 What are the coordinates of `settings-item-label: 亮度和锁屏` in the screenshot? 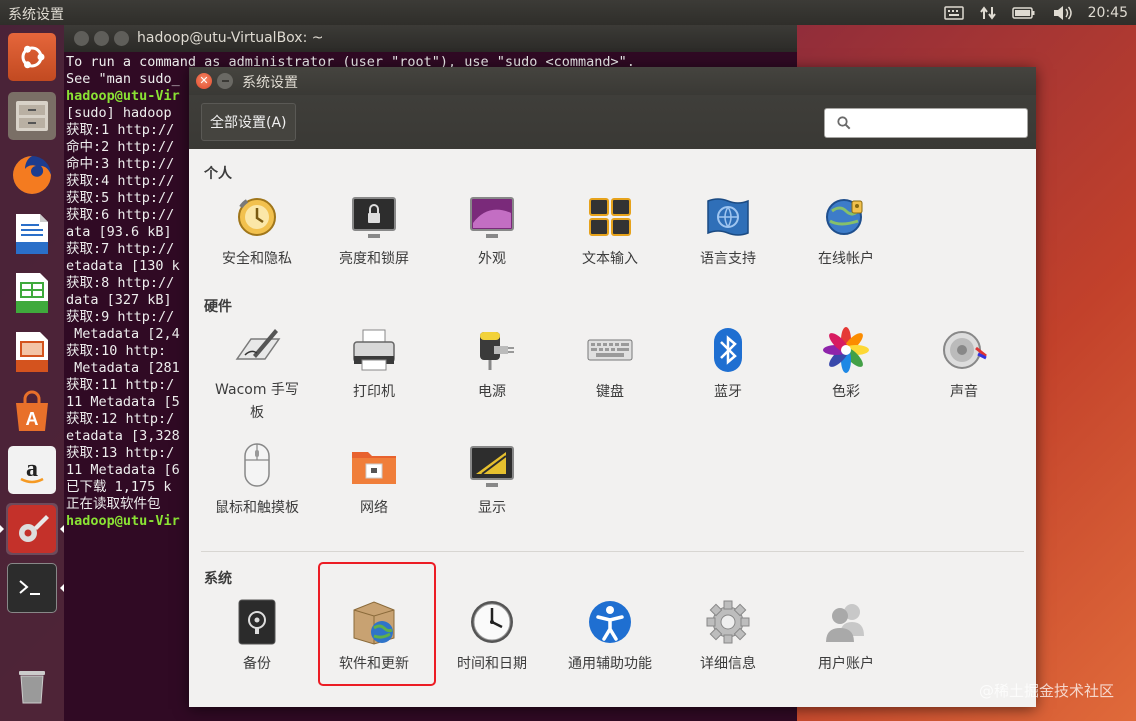 It's located at (374, 259).